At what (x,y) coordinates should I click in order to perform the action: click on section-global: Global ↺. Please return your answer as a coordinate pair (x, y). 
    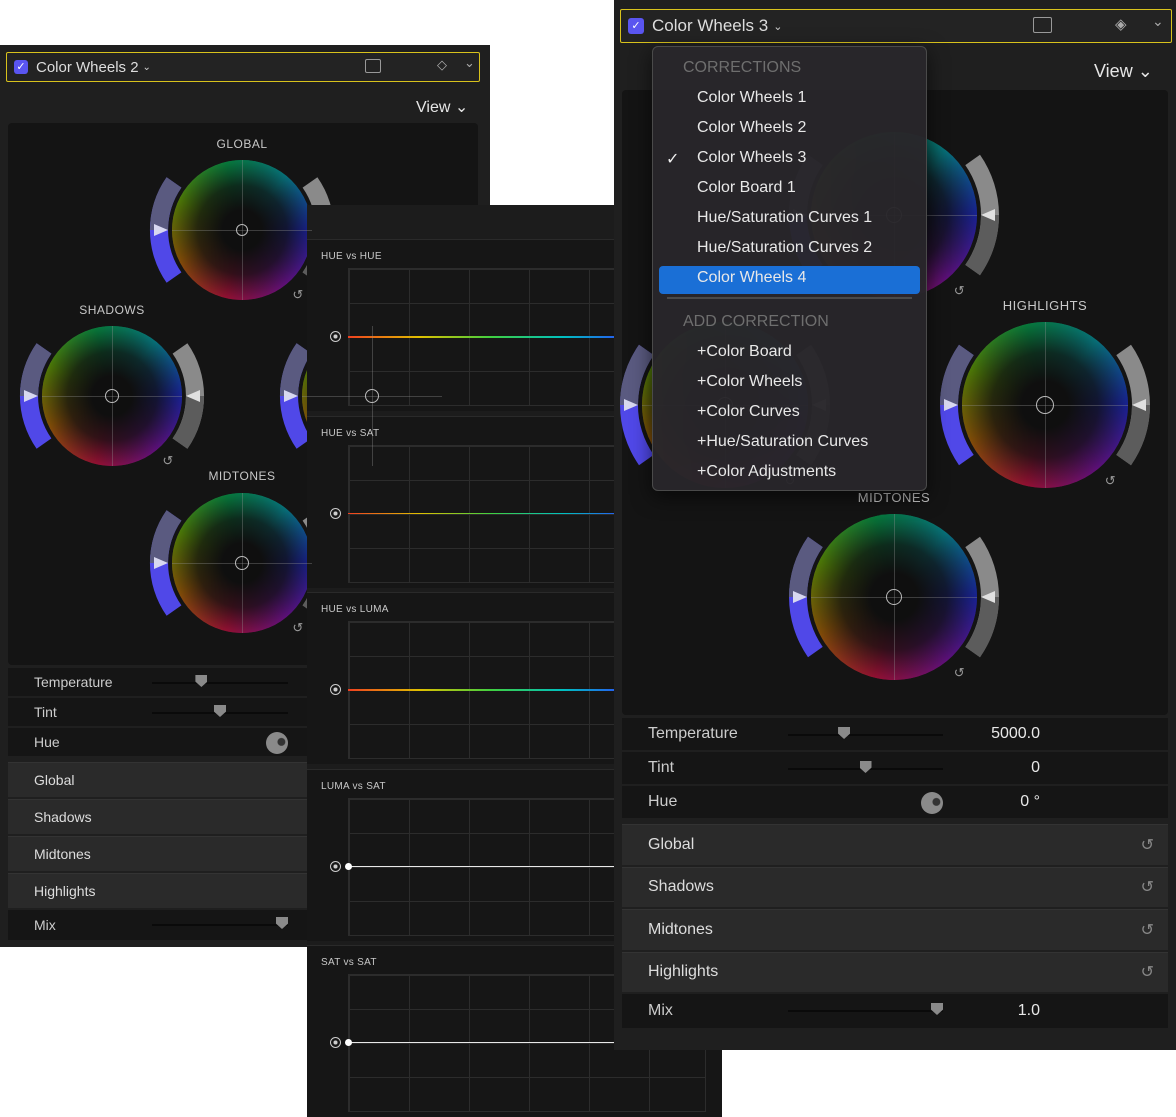
    Looking at the image, I should click on (895, 844).